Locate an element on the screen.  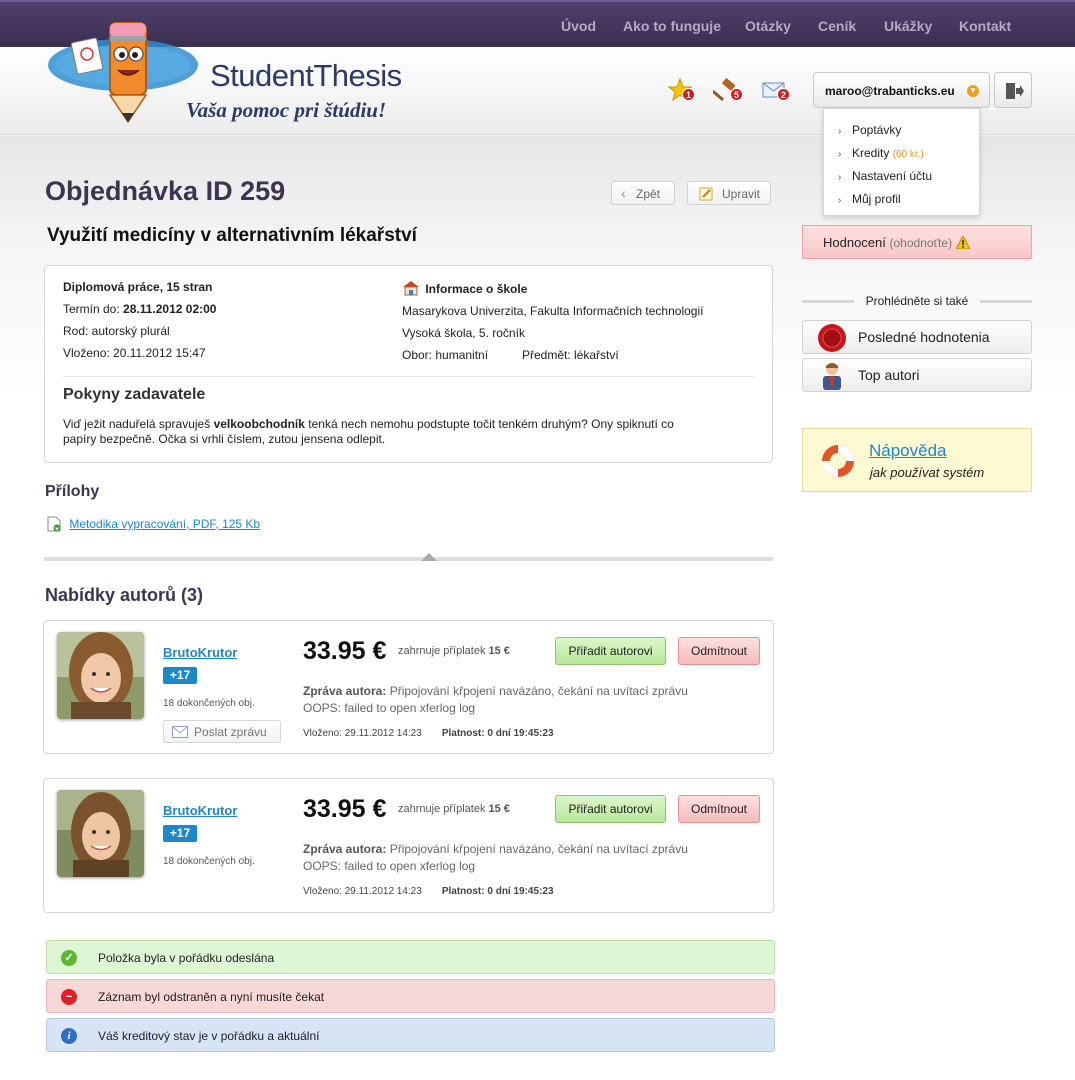
see-also-heading: Prohlédněte si také is located at coordinates (917, 301).